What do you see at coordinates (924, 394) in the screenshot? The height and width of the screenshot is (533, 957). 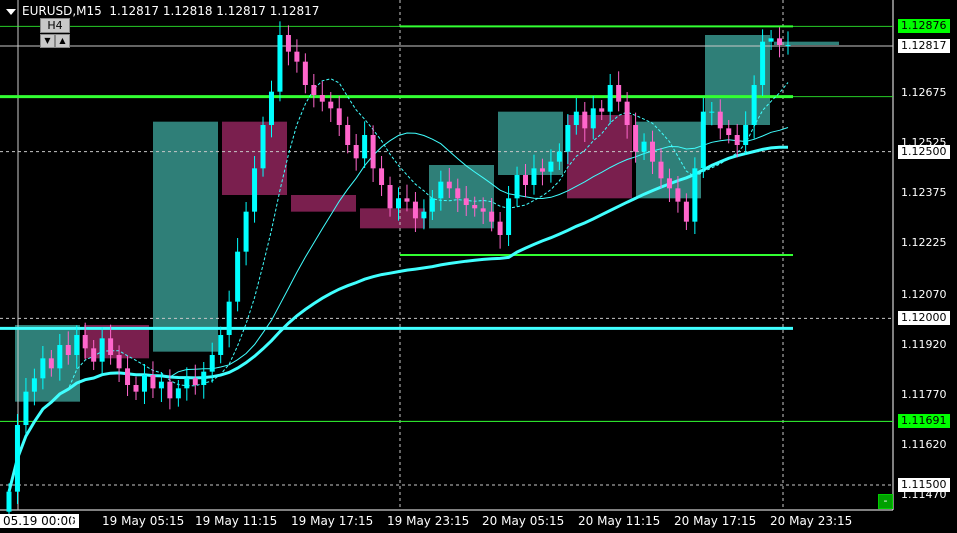 I see `price-label: 1.11770` at bounding box center [924, 394].